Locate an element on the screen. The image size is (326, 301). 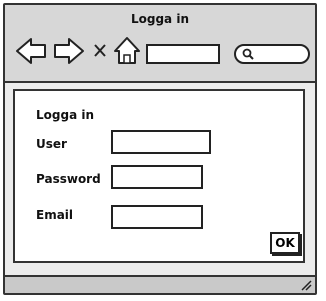
password-input is located at coordinates (157, 177).